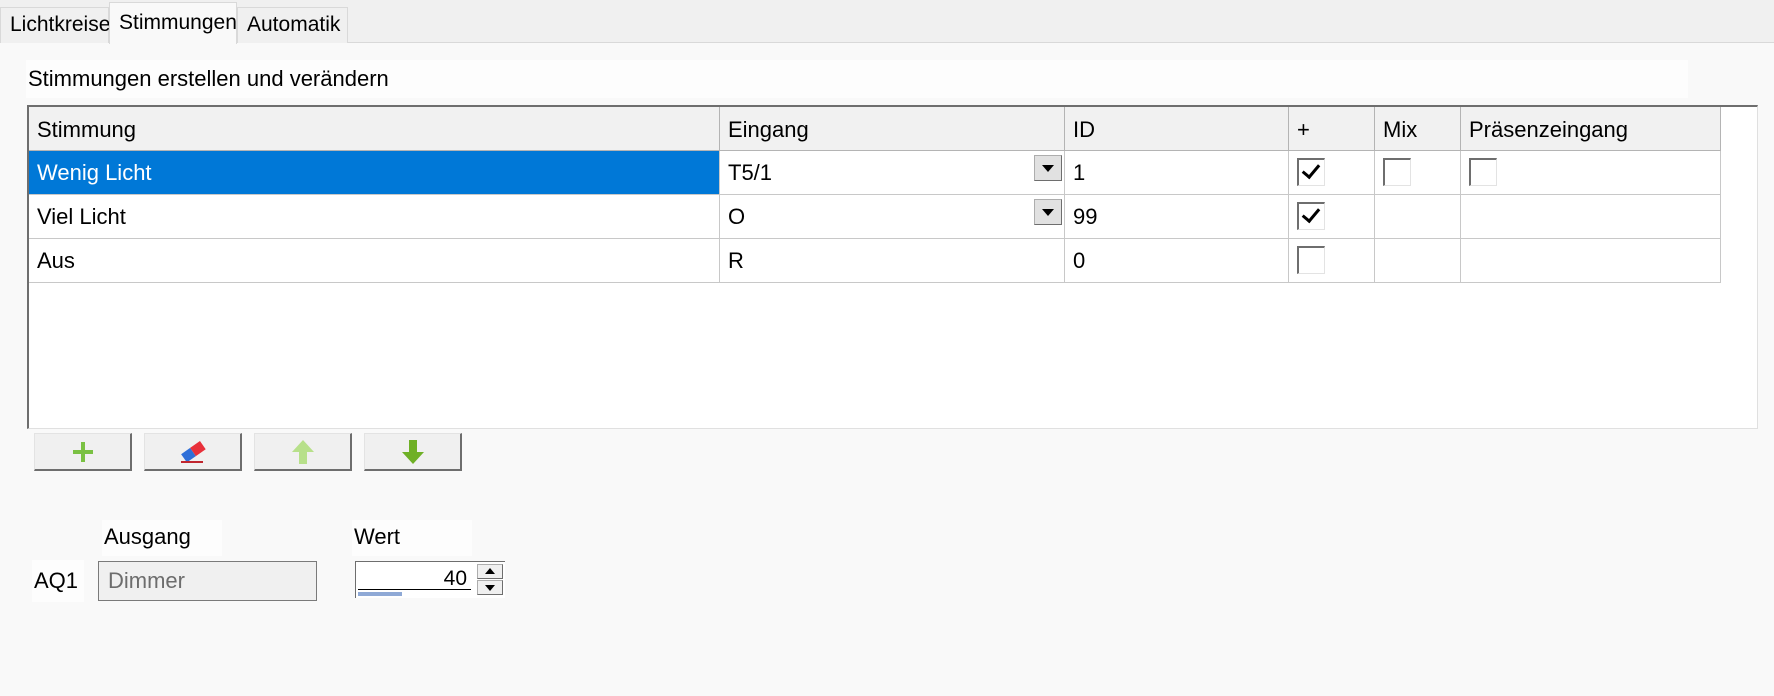  Describe the element at coordinates (374, 261) in the screenshot. I see `cell-stimmung: Aus` at that location.